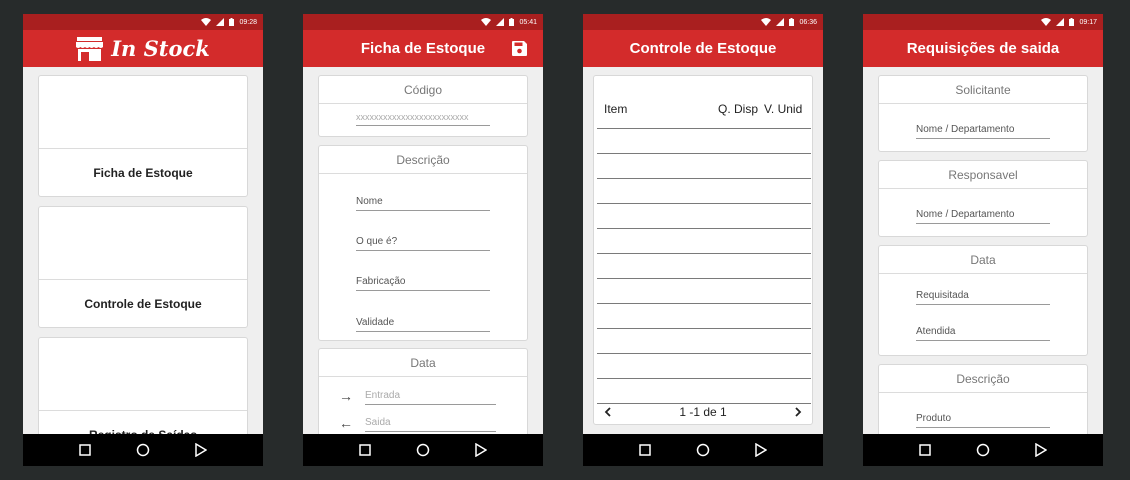 The image size is (1130, 480). Describe the element at coordinates (423, 22) in the screenshot. I see `status-bar: 05:41` at that location.